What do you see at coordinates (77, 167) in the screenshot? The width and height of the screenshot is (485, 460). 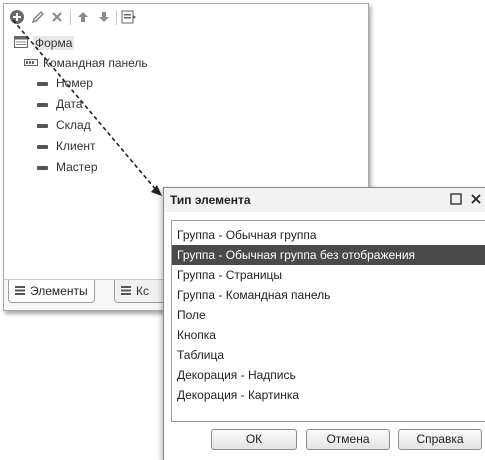 I see `tree-node-label: Мастер` at bounding box center [77, 167].